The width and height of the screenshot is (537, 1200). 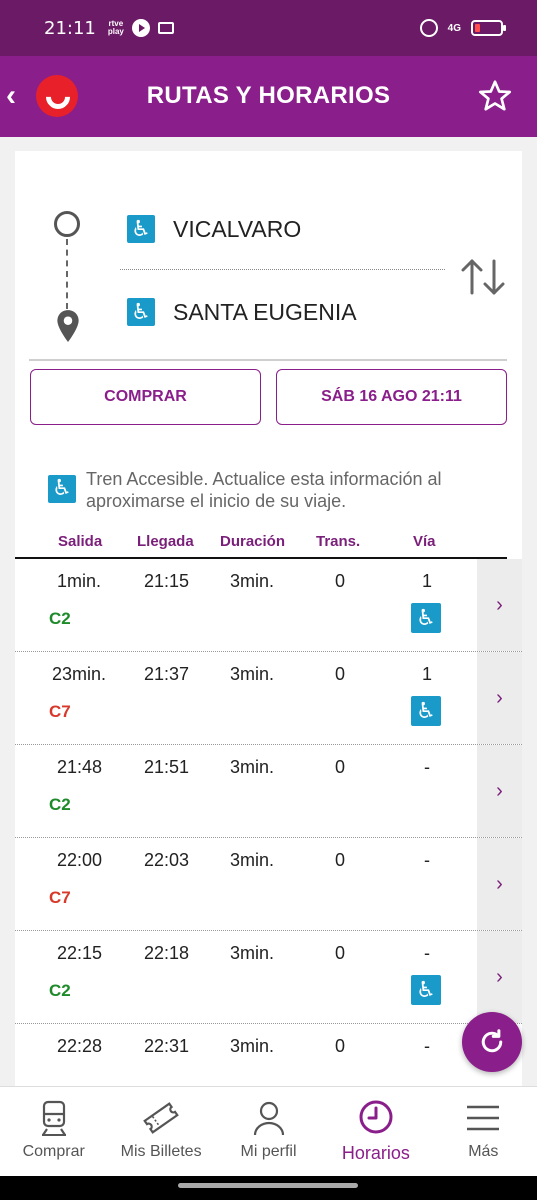 I want to click on system-icons: 4G, so click(x=462, y=28).